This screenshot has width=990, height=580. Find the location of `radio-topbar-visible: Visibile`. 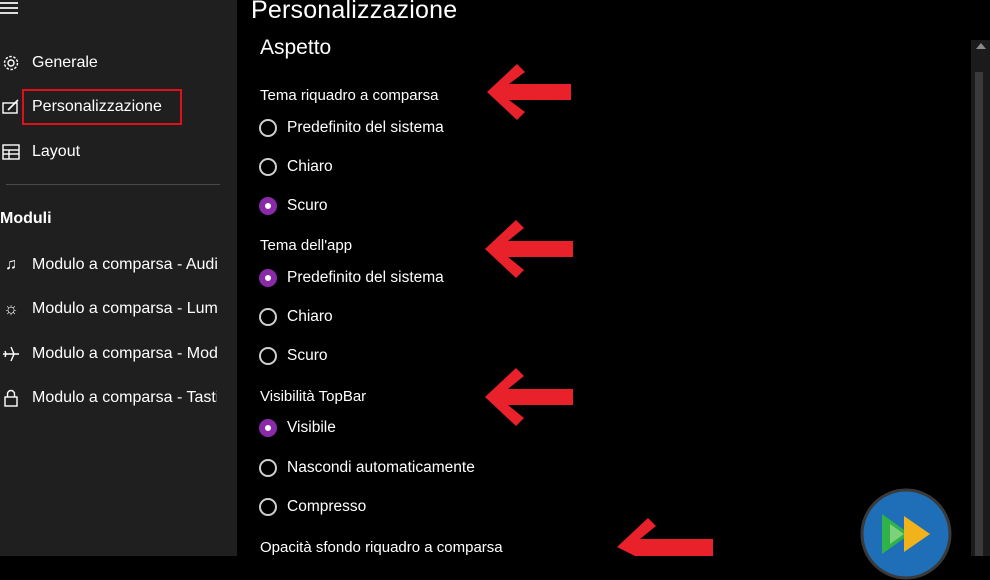

radio-topbar-visible: Visibile is located at coordinates (297, 428).